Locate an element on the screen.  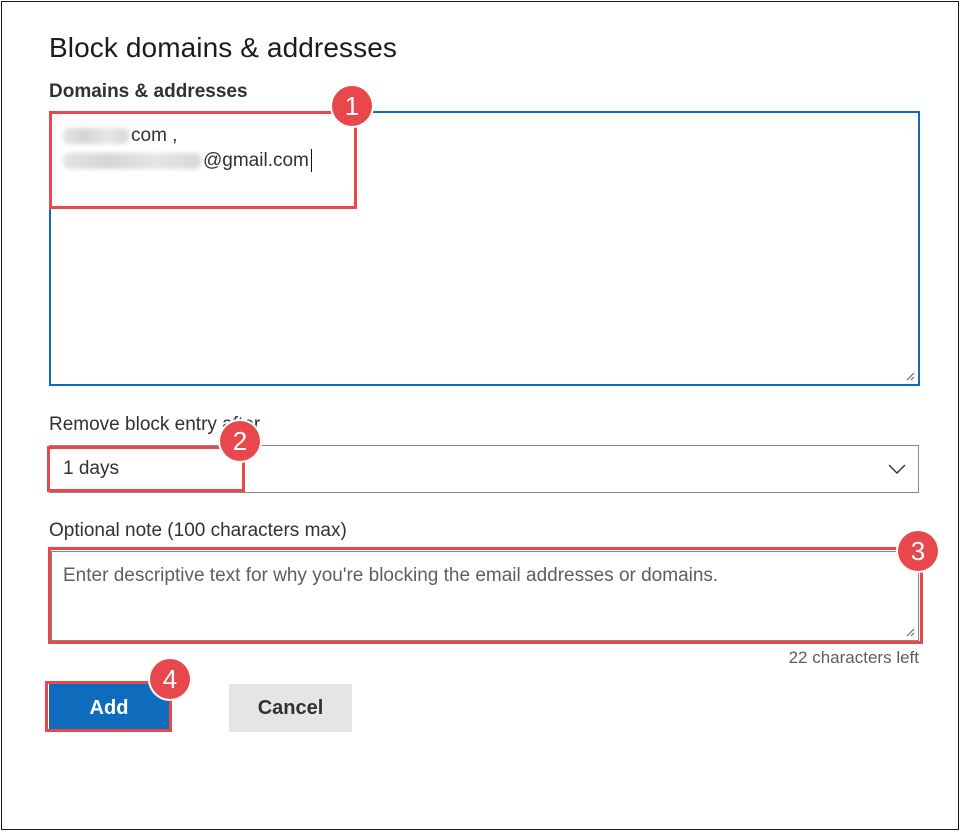
dialog-title: Block domains & addresses is located at coordinates (223, 47).